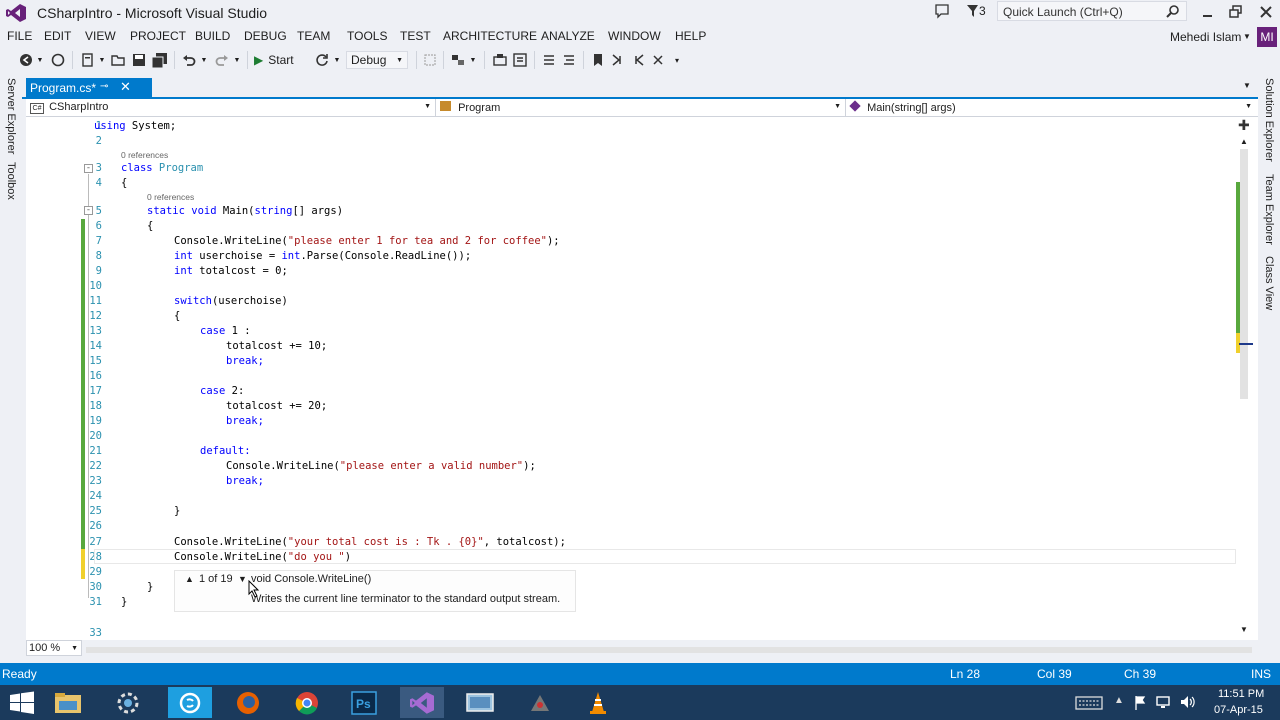 The height and width of the screenshot is (720, 1280). What do you see at coordinates (1092, 11) in the screenshot?
I see `quick-launch-input: Quick Launch (Ctrl+Q)` at bounding box center [1092, 11].